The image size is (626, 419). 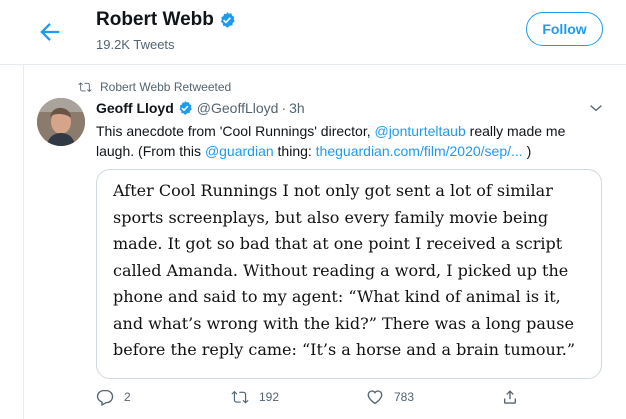 What do you see at coordinates (135, 108) in the screenshot?
I see `author-name: Geoff Lloyd` at bounding box center [135, 108].